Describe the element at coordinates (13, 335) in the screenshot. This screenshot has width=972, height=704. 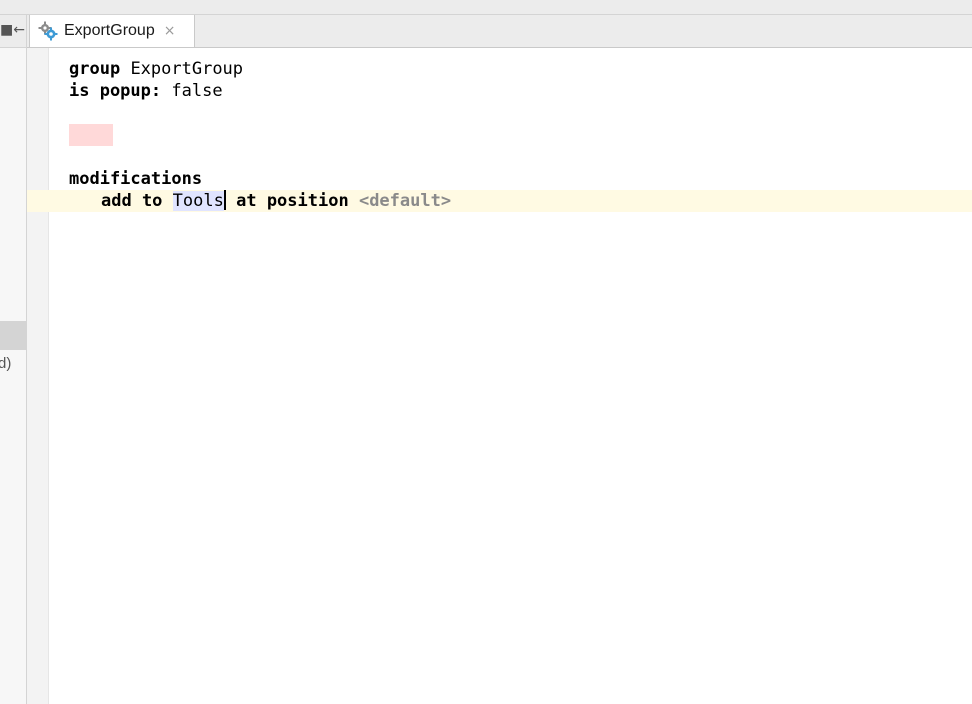
I see `side-panel-selected-row` at that location.